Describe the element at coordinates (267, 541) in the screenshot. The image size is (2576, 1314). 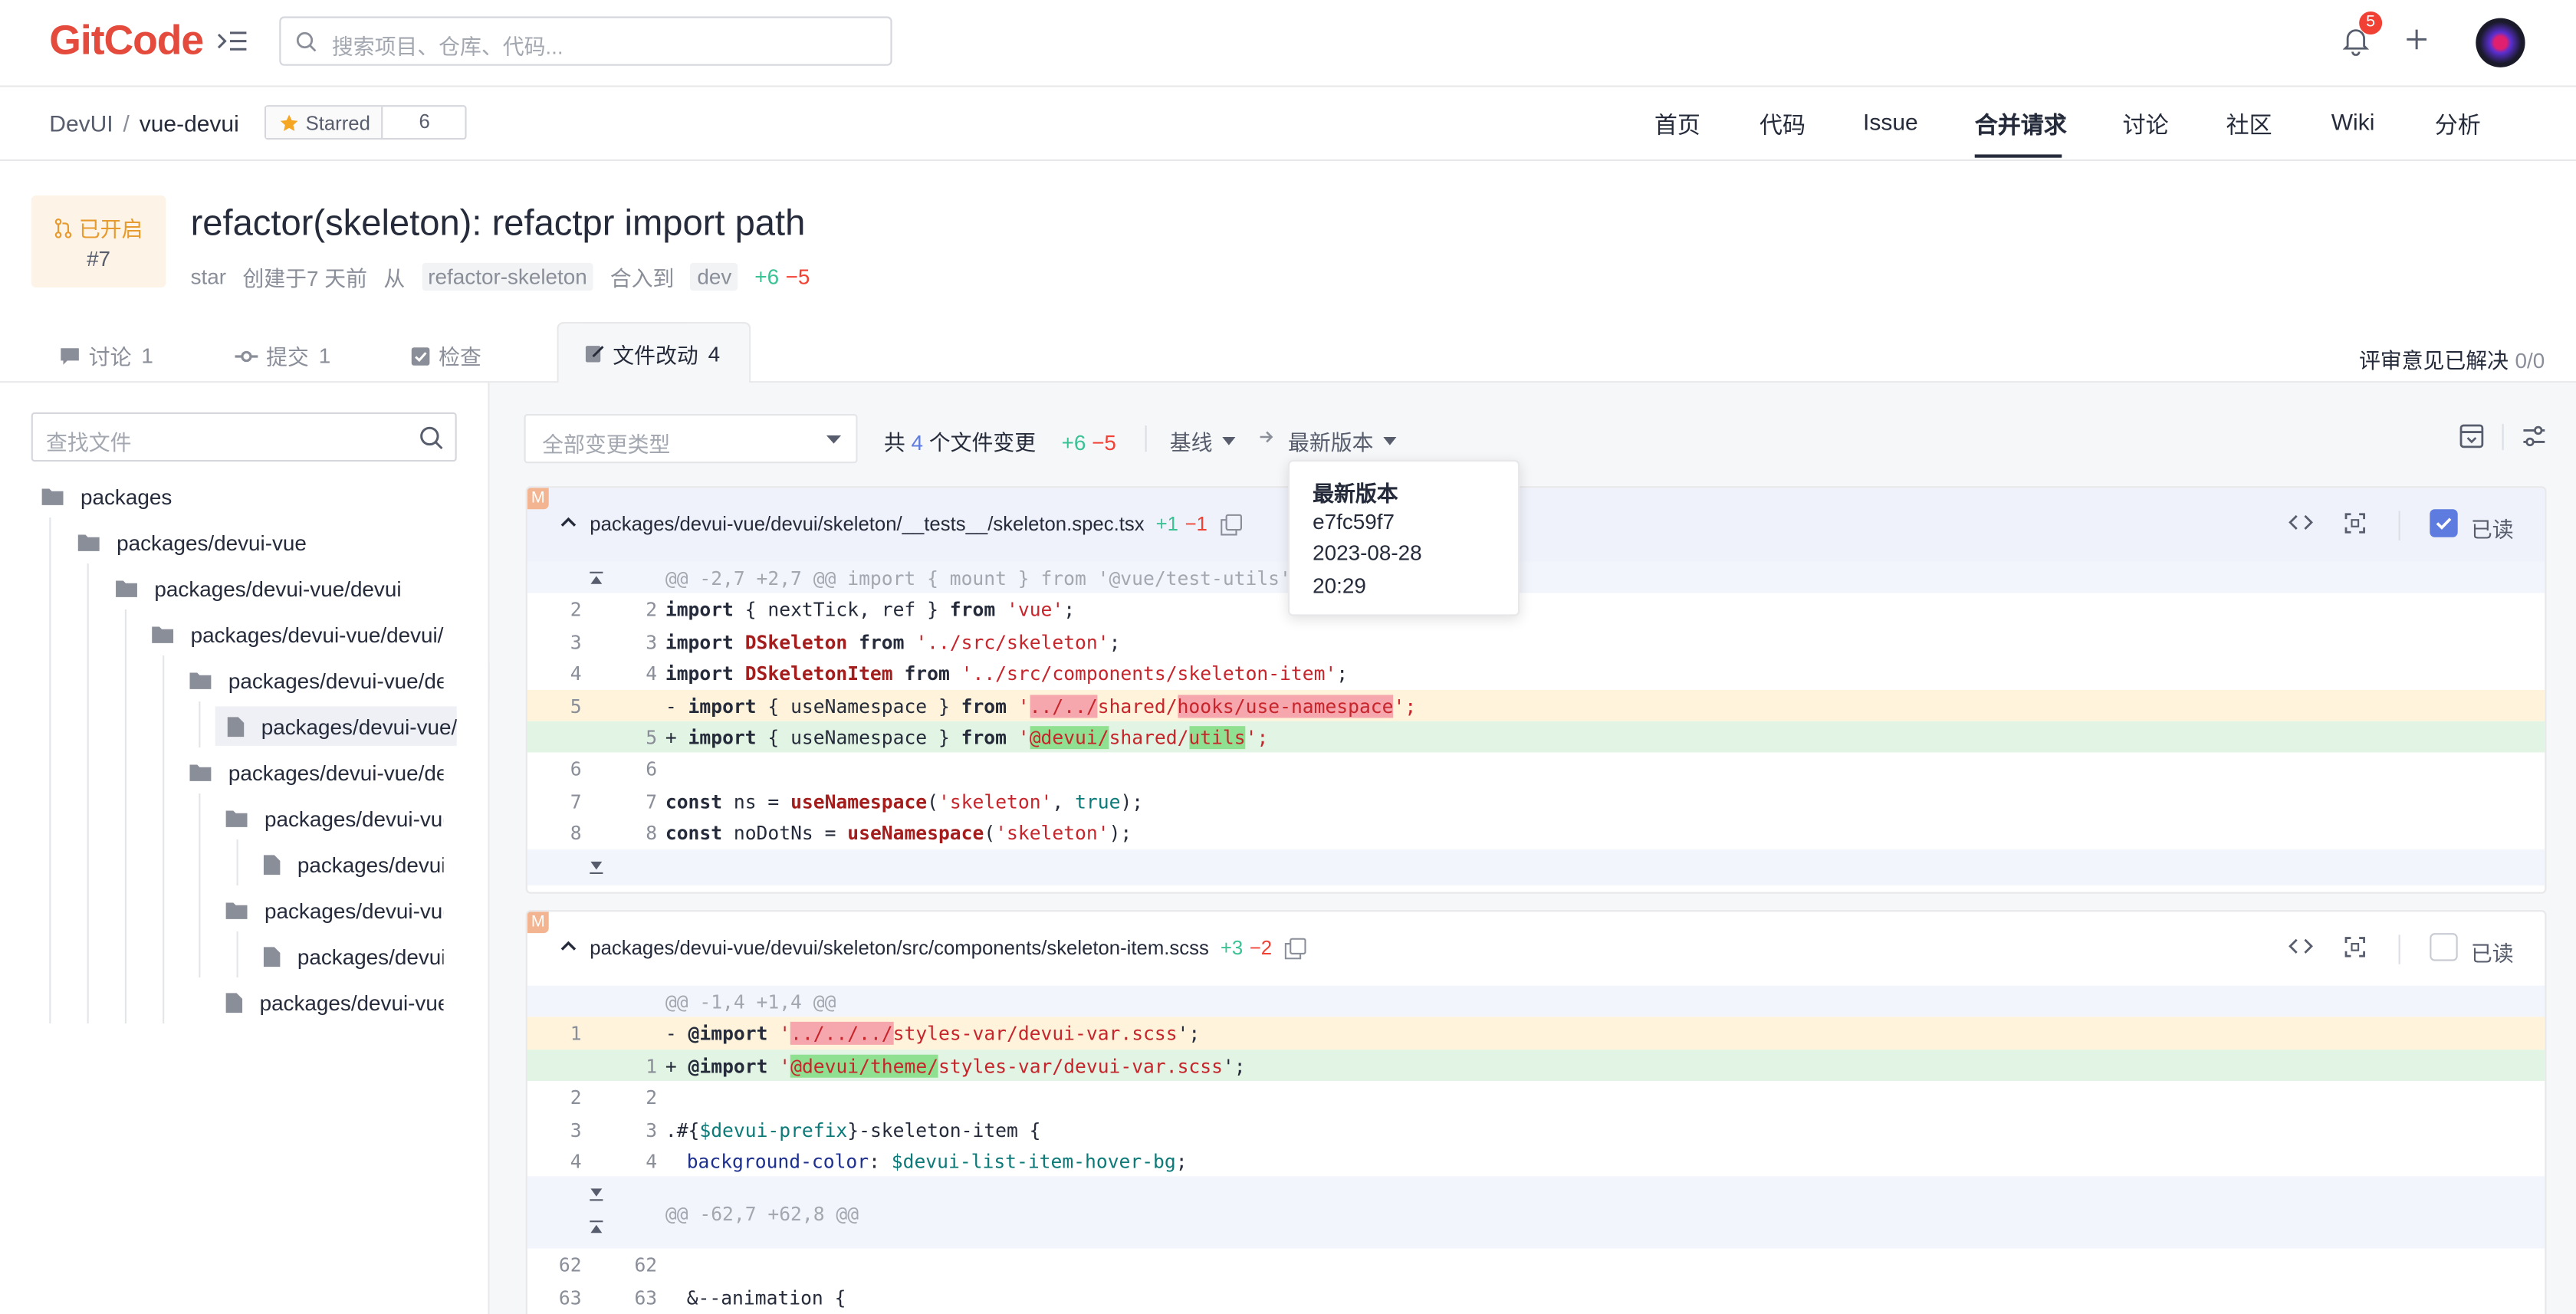
I see `tree-folder: packages/devui-vue` at that location.